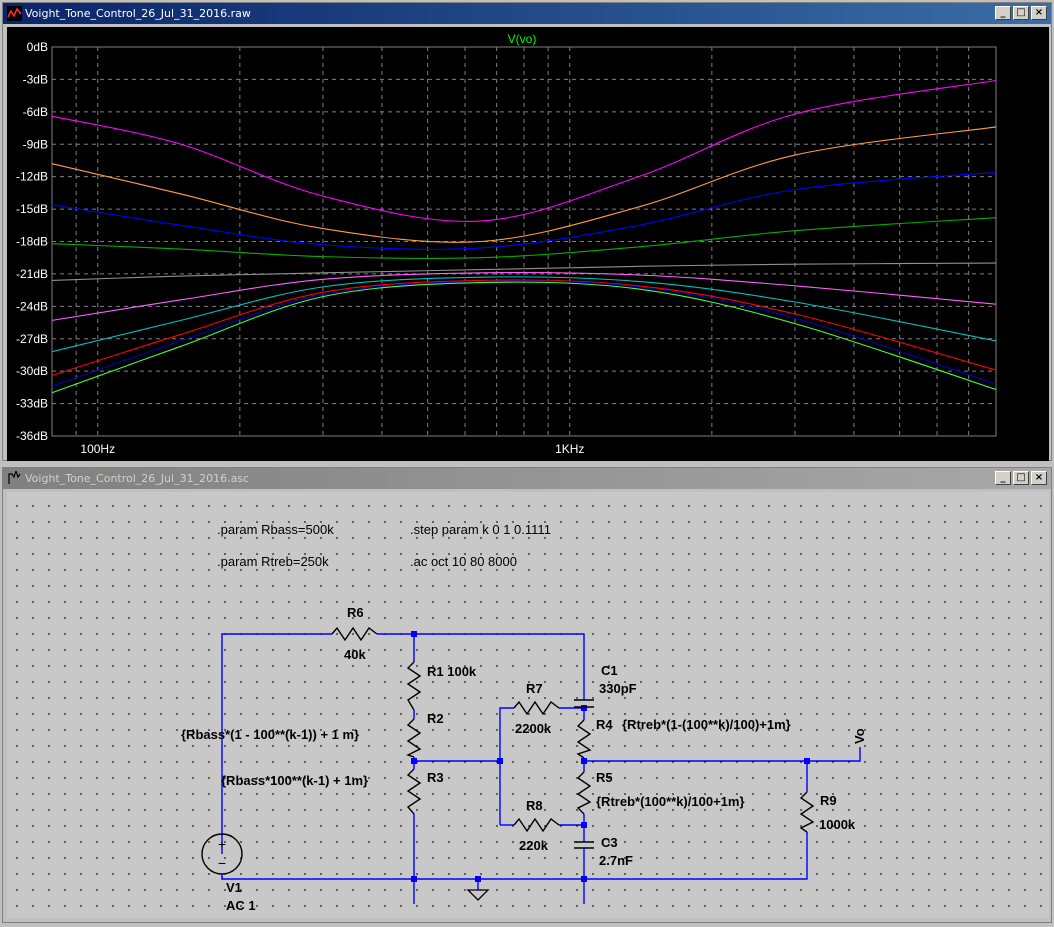 This screenshot has width=1054, height=927. What do you see at coordinates (584, 793) in the screenshot?
I see `resistor-r5` at bounding box center [584, 793].